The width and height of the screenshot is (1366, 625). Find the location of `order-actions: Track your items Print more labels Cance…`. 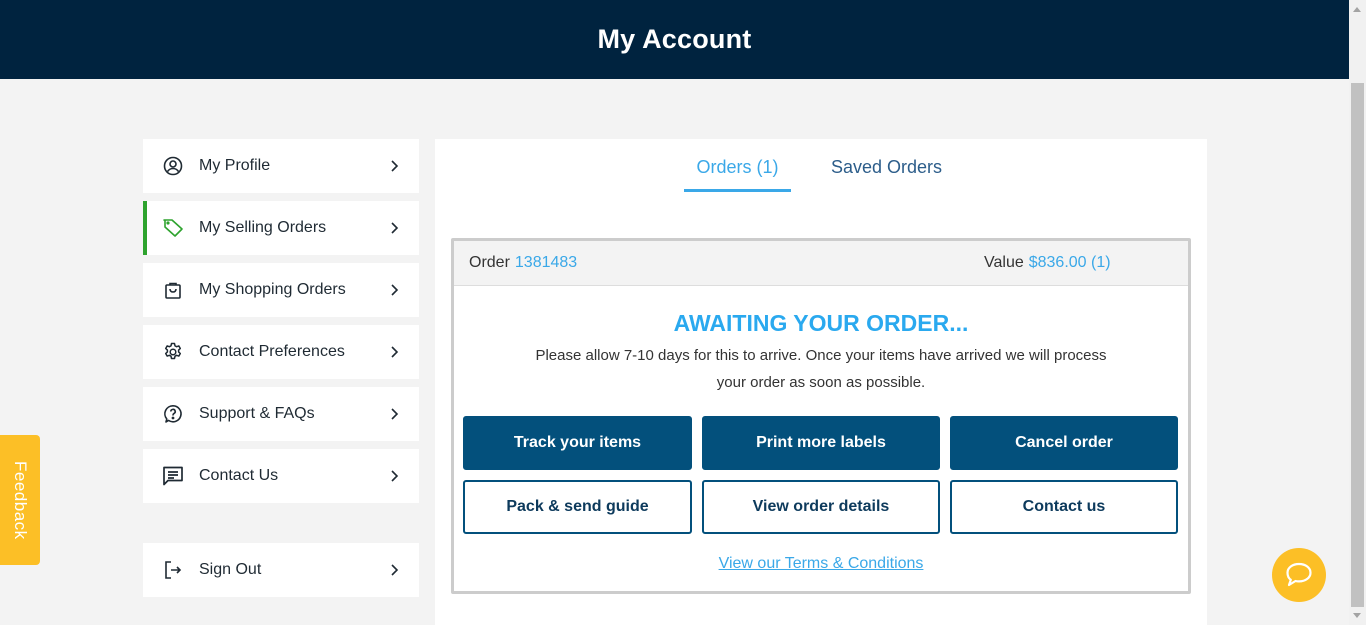

order-actions: Track your items Print more labels Cance… is located at coordinates (821, 475).